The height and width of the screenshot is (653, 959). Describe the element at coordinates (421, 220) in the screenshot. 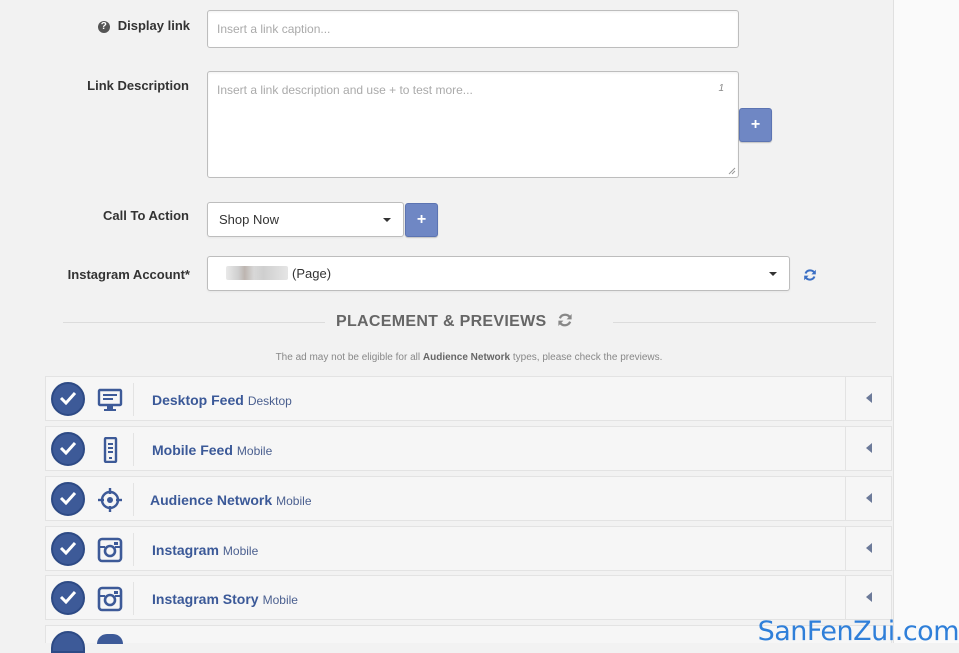

I see `add-cta-button: +` at that location.